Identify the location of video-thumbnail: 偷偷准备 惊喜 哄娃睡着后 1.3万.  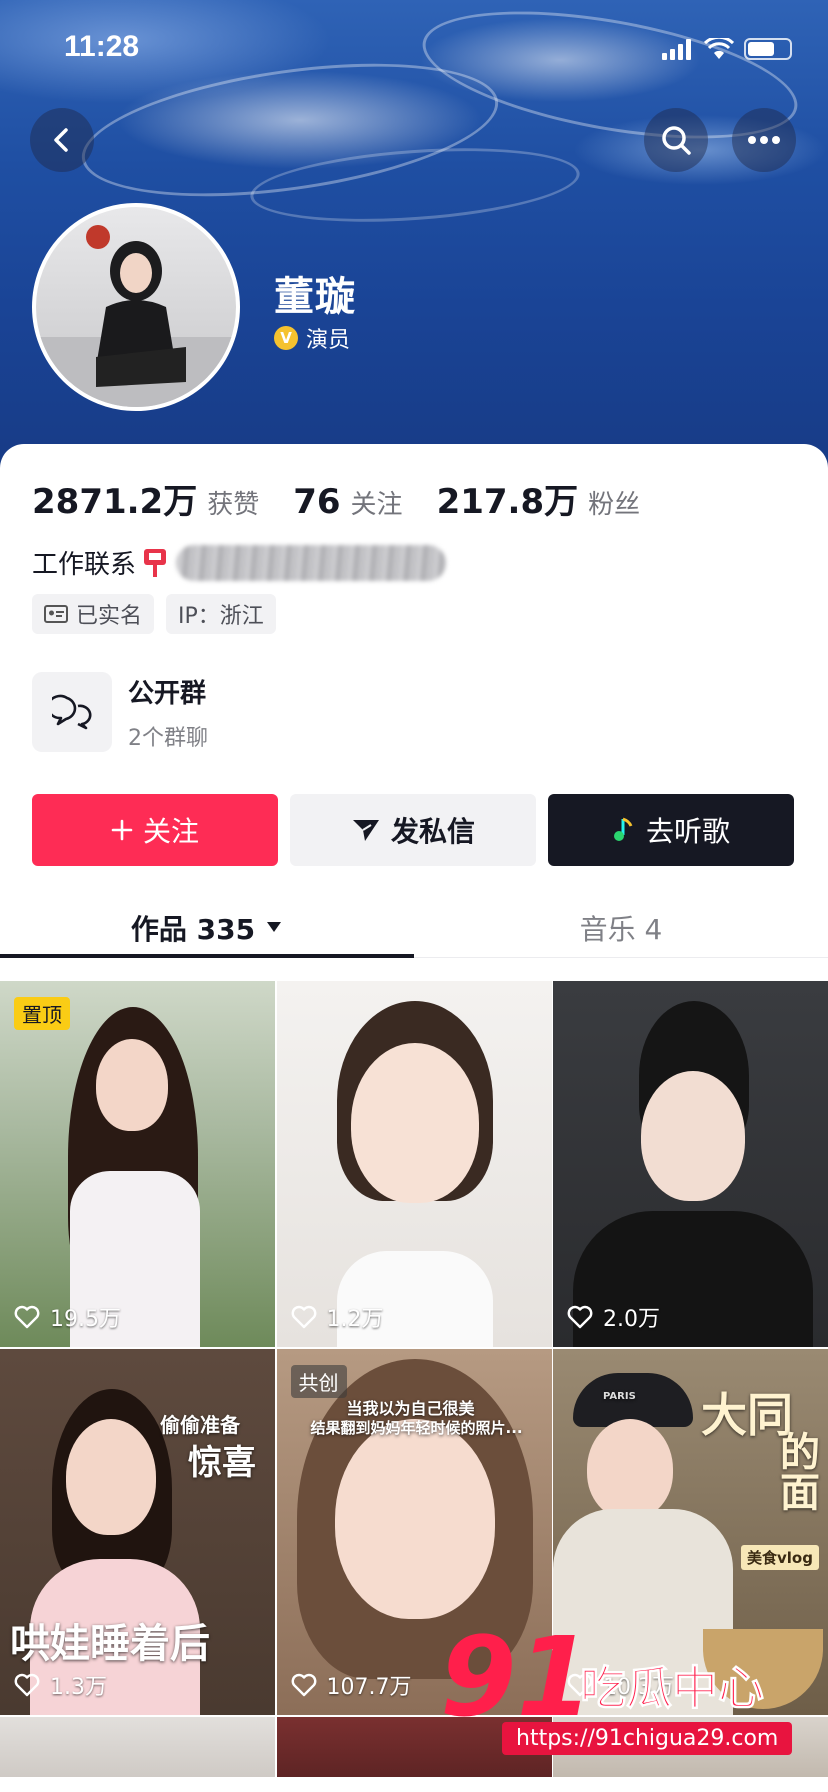
(137, 1532).